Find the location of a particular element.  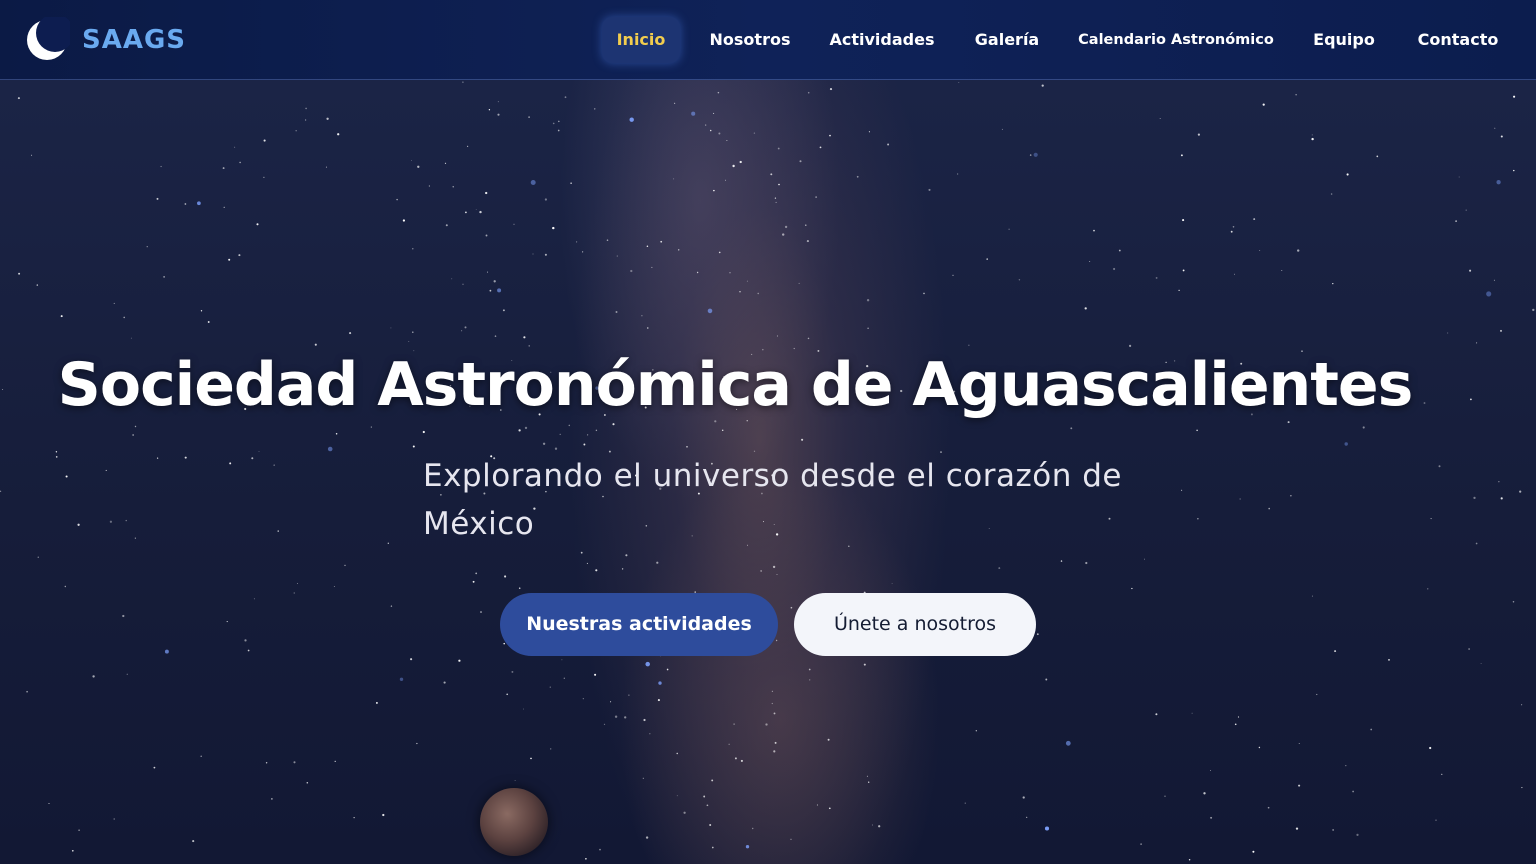

nav-item-inicio: Inicio is located at coordinates (641, 40).